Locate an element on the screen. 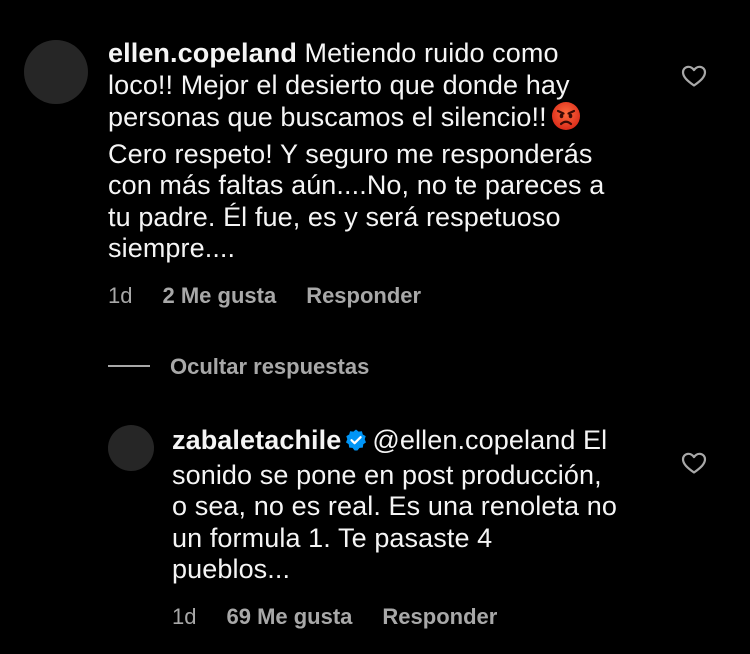 Image resolution: width=750 pixels, height=654 pixels. pouting-face-emoji-icon is located at coordinates (566, 120).